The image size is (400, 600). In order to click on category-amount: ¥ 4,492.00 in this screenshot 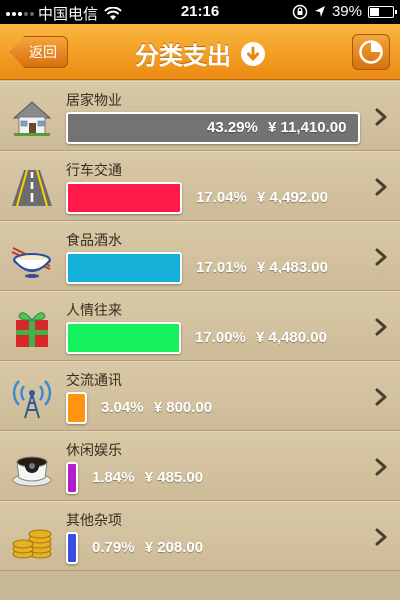, I will do `click(292, 197)`.